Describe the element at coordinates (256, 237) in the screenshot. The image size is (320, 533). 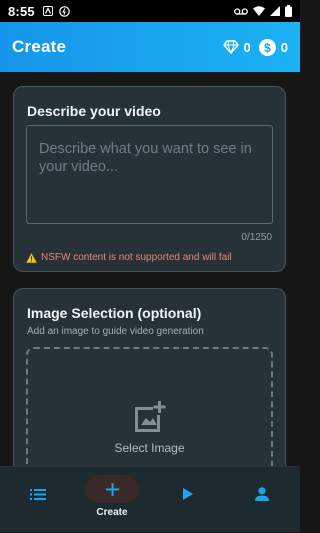
I see `character-count: 0/1250` at that location.